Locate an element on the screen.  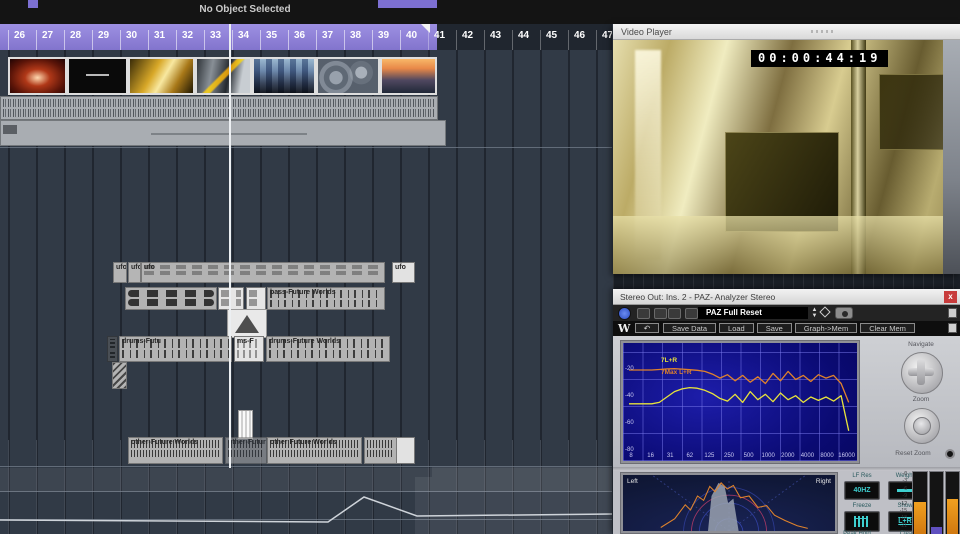
timecode-display: 00:00:44:19 is located at coordinates (820, 58).